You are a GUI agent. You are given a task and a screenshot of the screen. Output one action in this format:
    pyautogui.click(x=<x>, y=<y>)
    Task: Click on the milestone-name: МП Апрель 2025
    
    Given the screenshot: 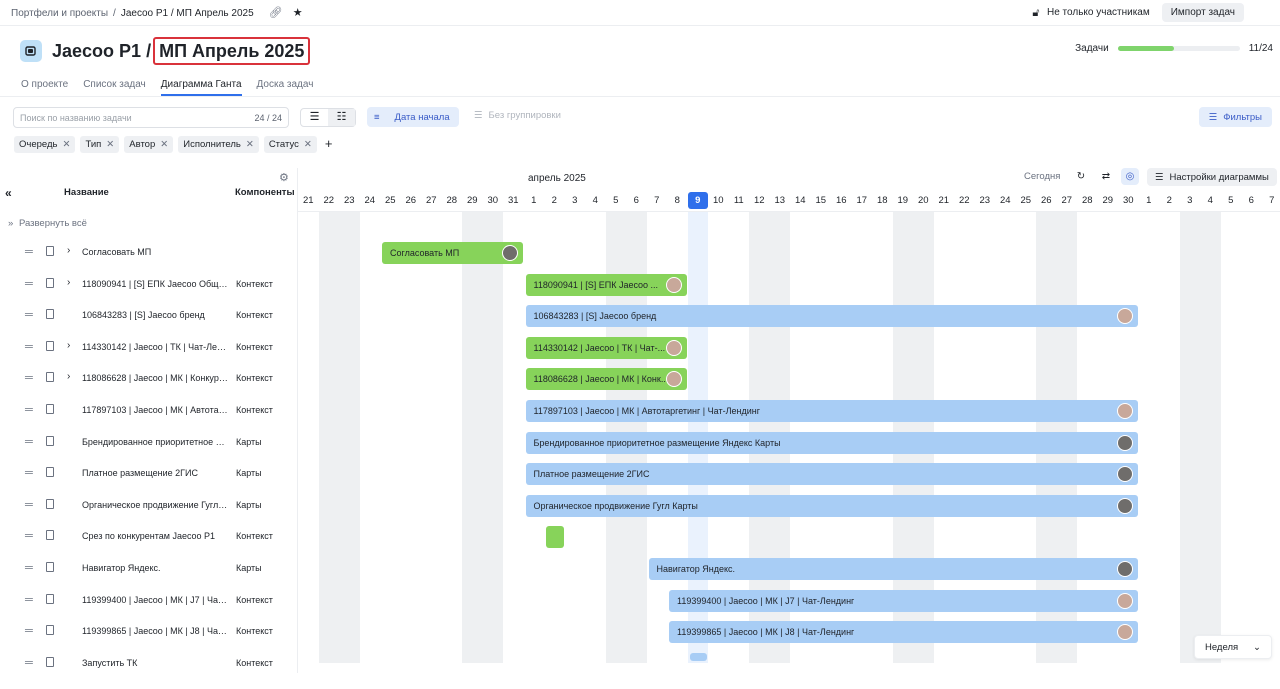 What is the action you would take?
    pyautogui.click(x=231, y=51)
    